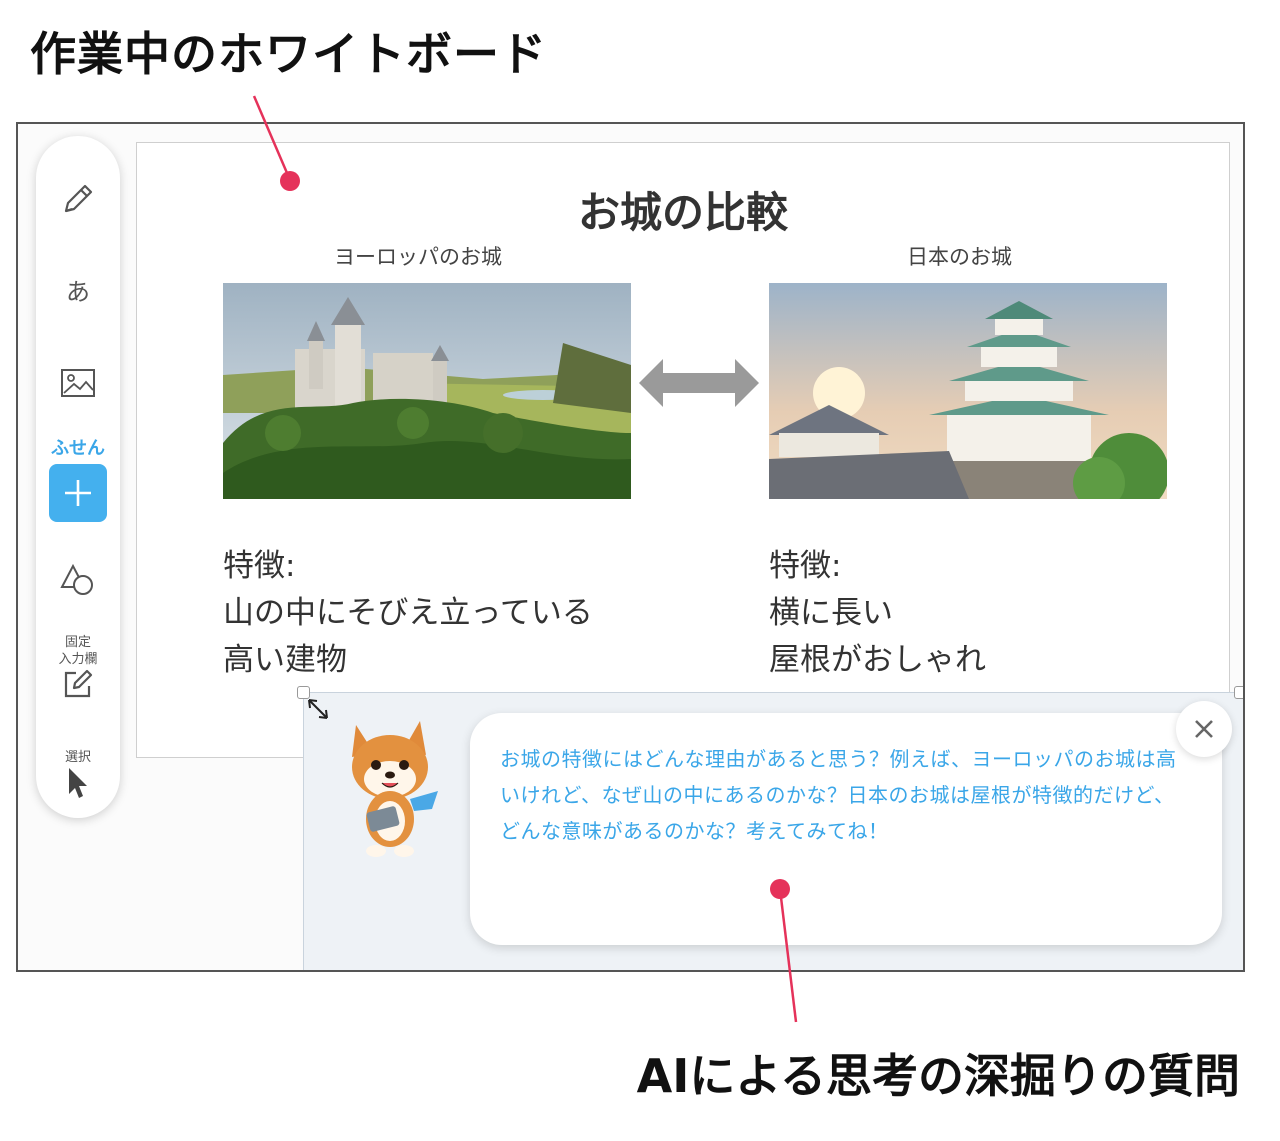 The height and width of the screenshot is (1141, 1280). I want to click on text-tool-label: あ, so click(78, 291).